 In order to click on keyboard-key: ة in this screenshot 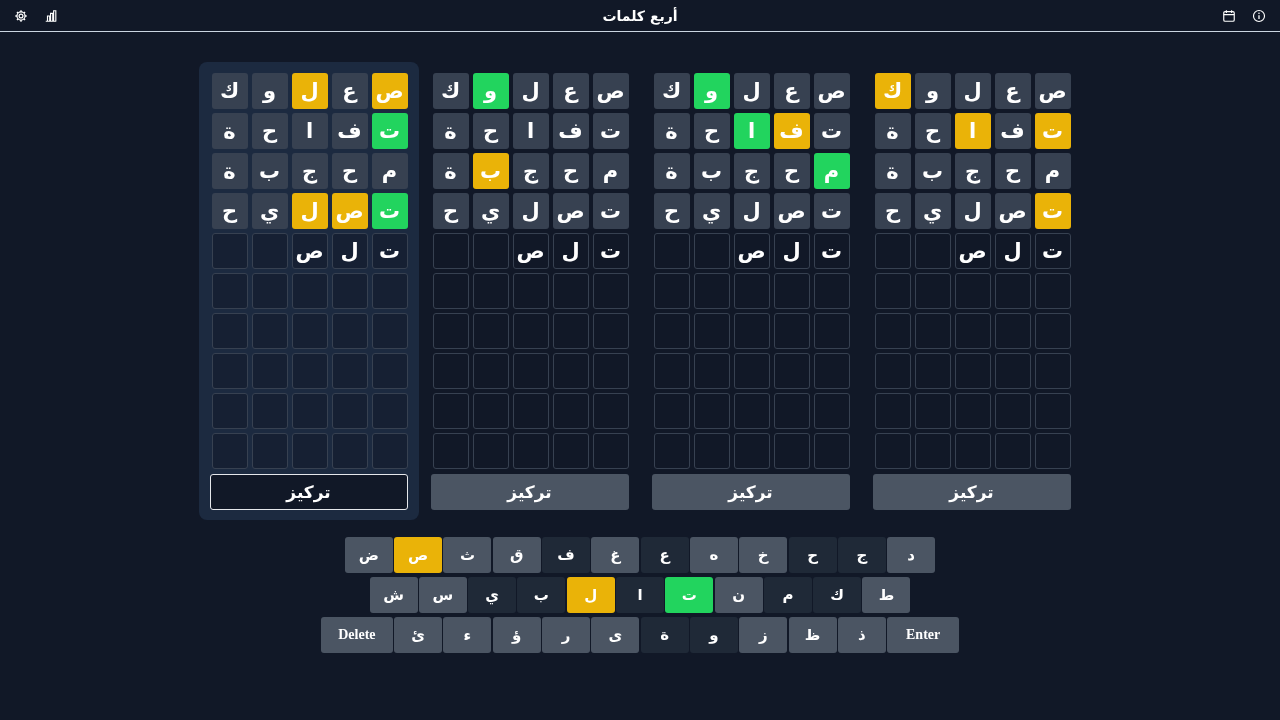, I will do `click(664, 635)`.